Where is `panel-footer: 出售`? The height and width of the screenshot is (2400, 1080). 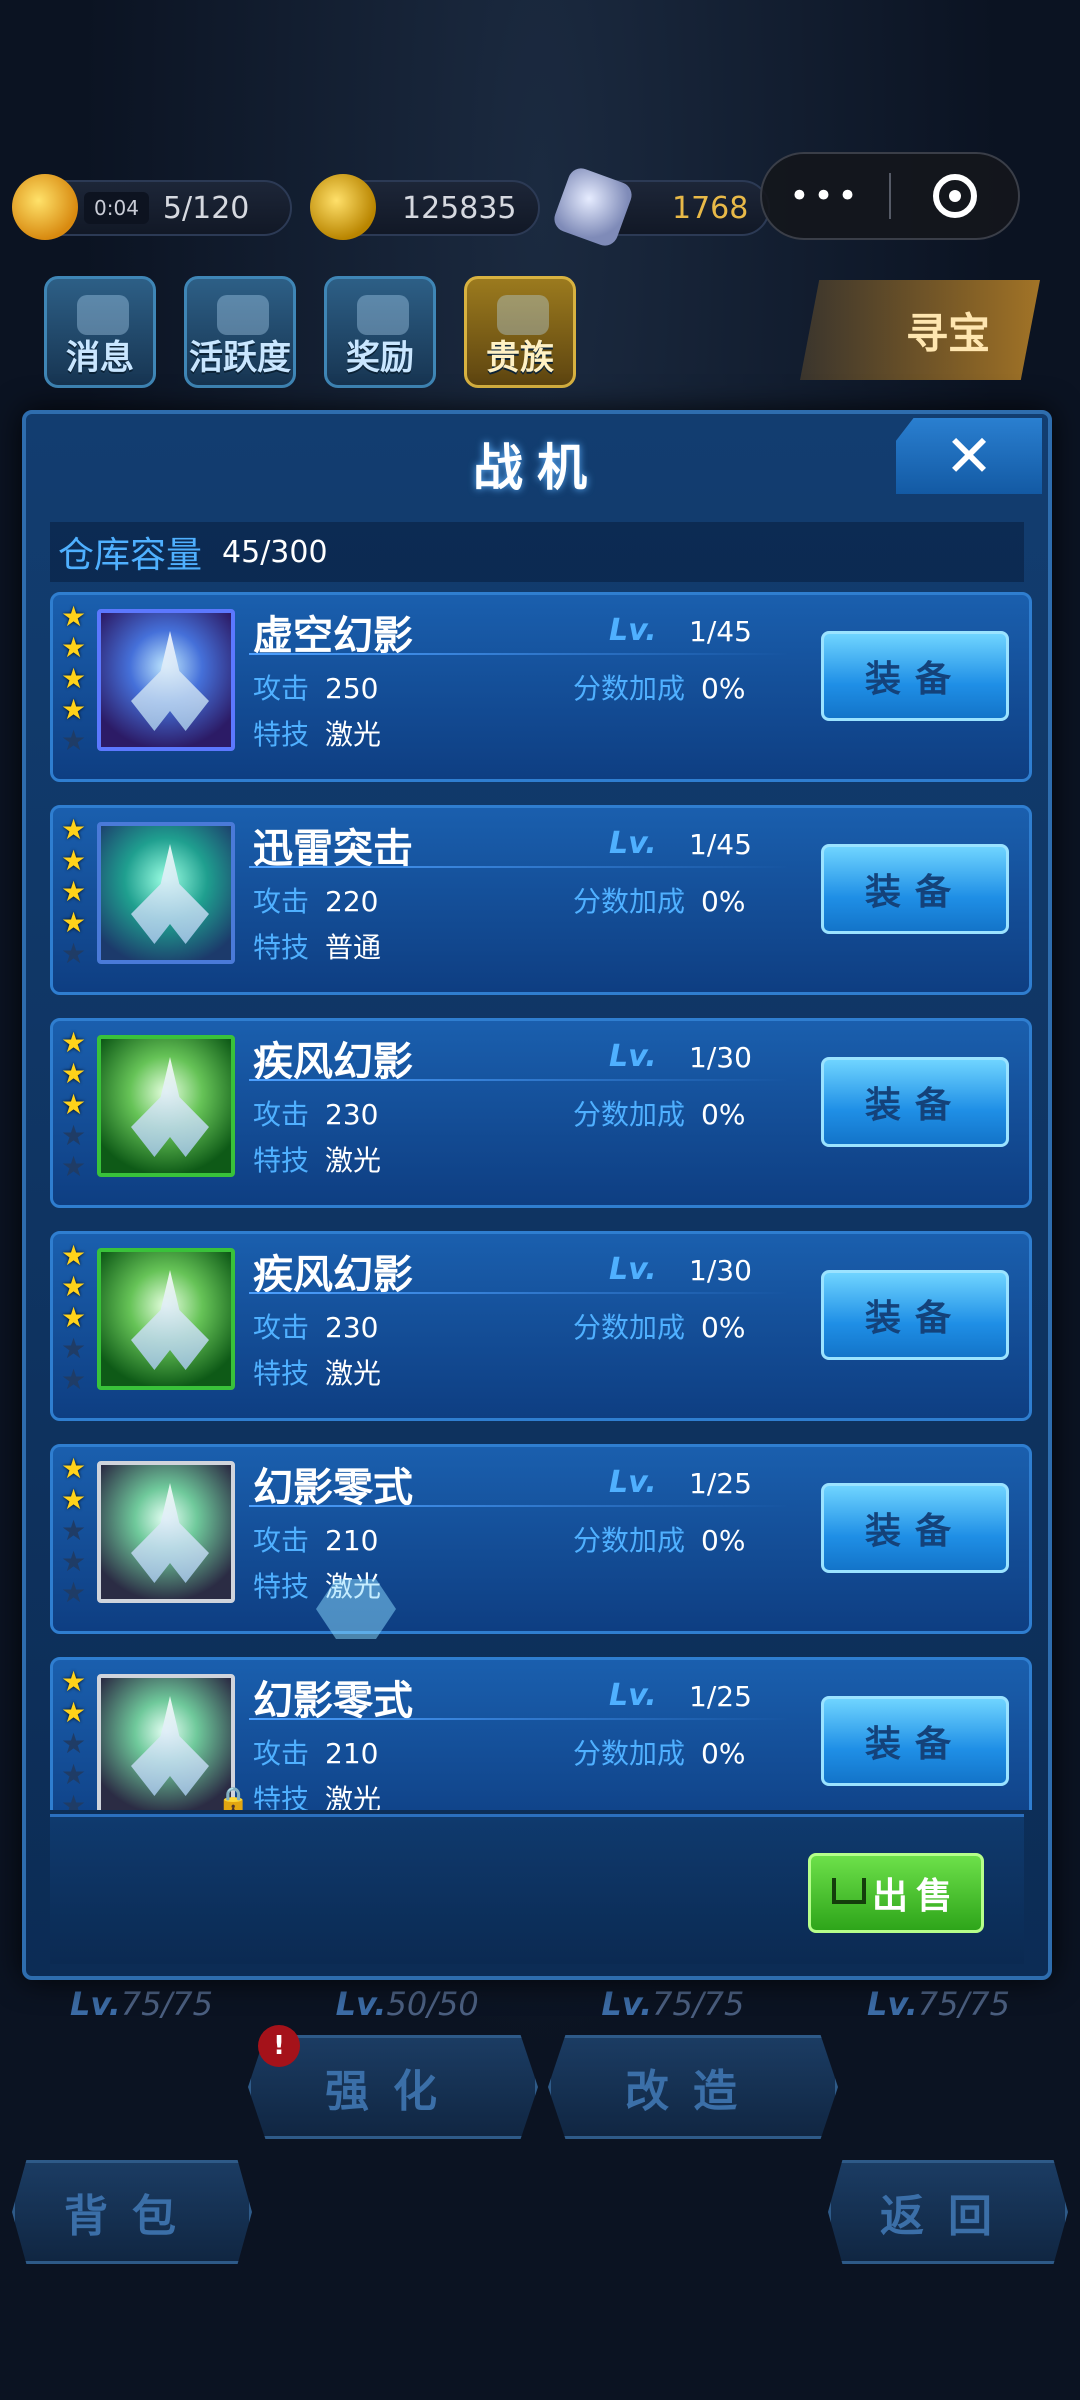 panel-footer: 出售 is located at coordinates (537, 1889).